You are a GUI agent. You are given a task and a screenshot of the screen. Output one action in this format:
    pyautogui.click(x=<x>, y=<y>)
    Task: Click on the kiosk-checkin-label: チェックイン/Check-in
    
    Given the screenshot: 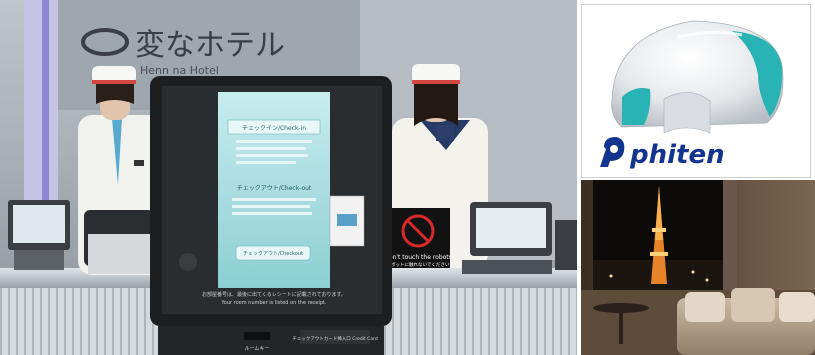 What is the action you would take?
    pyautogui.click(x=274, y=128)
    